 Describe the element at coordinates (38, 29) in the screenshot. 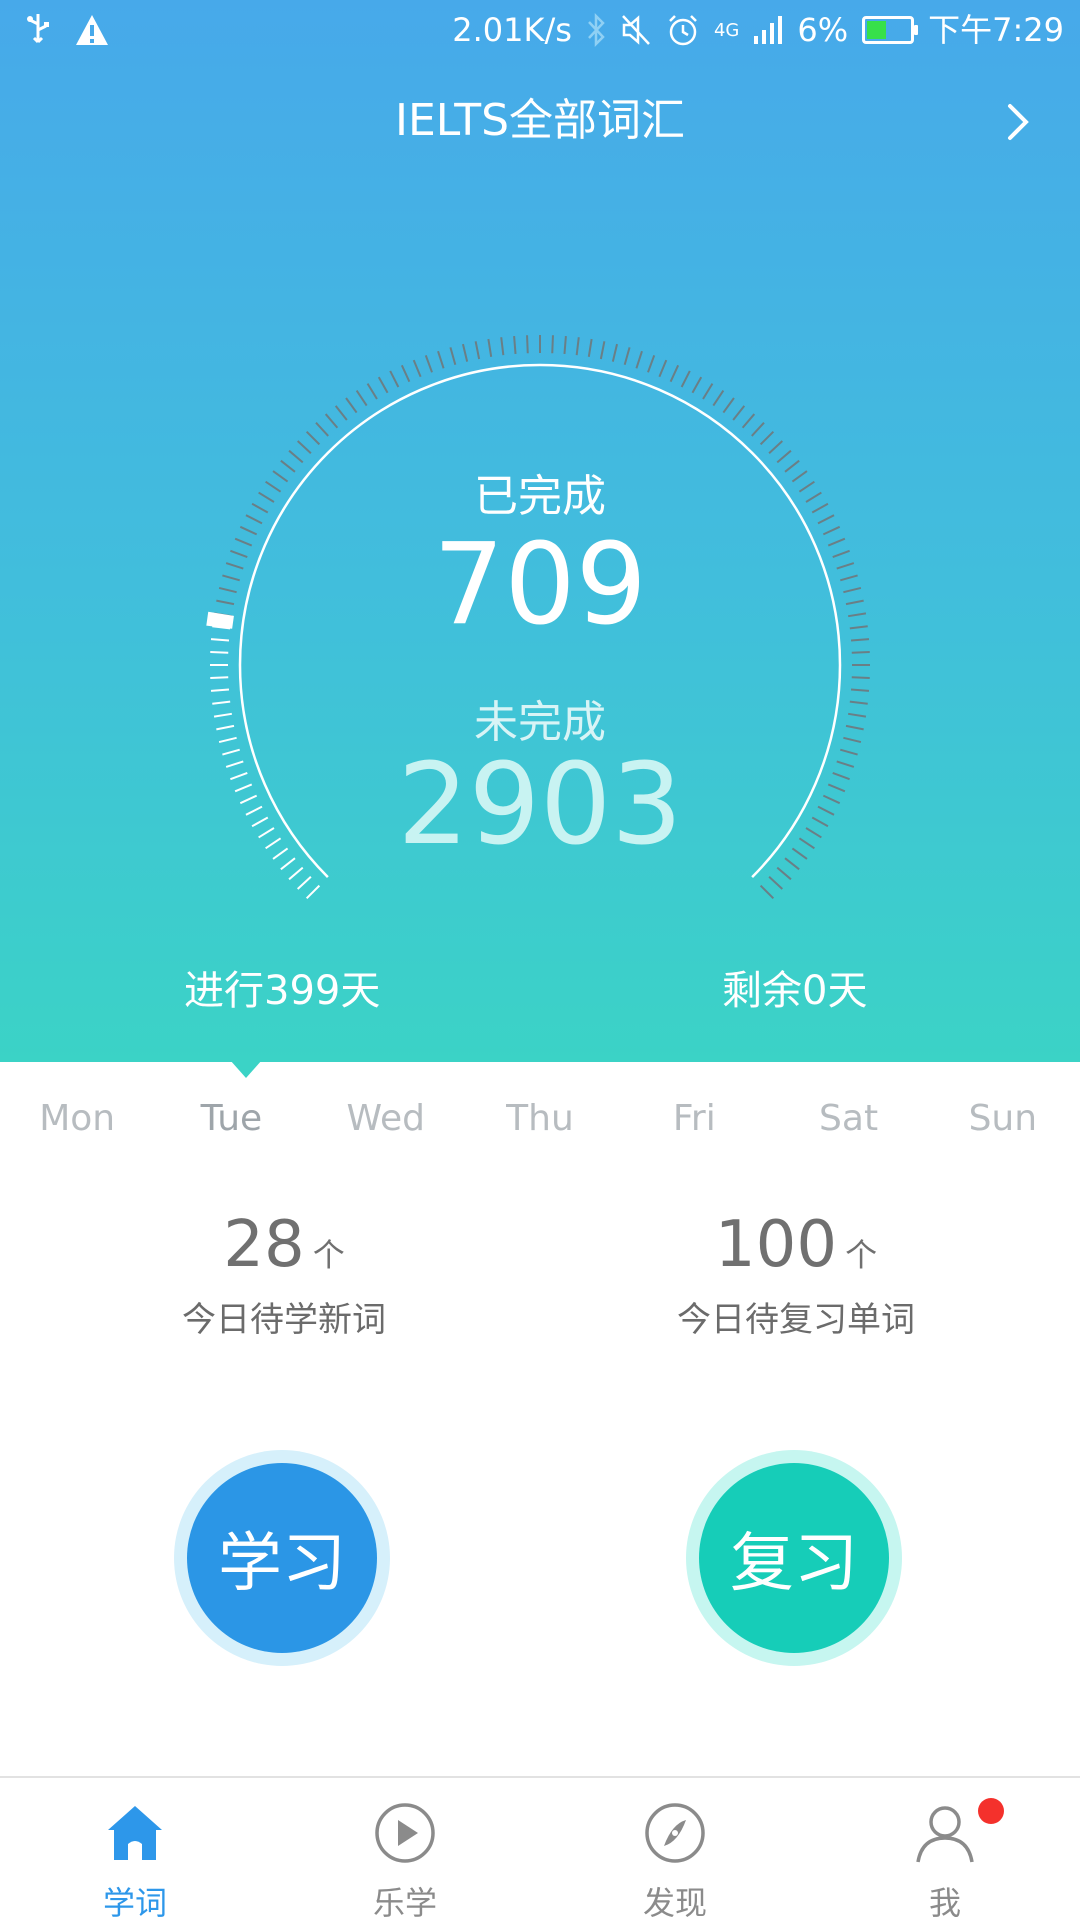

I see `usb-icon` at that location.